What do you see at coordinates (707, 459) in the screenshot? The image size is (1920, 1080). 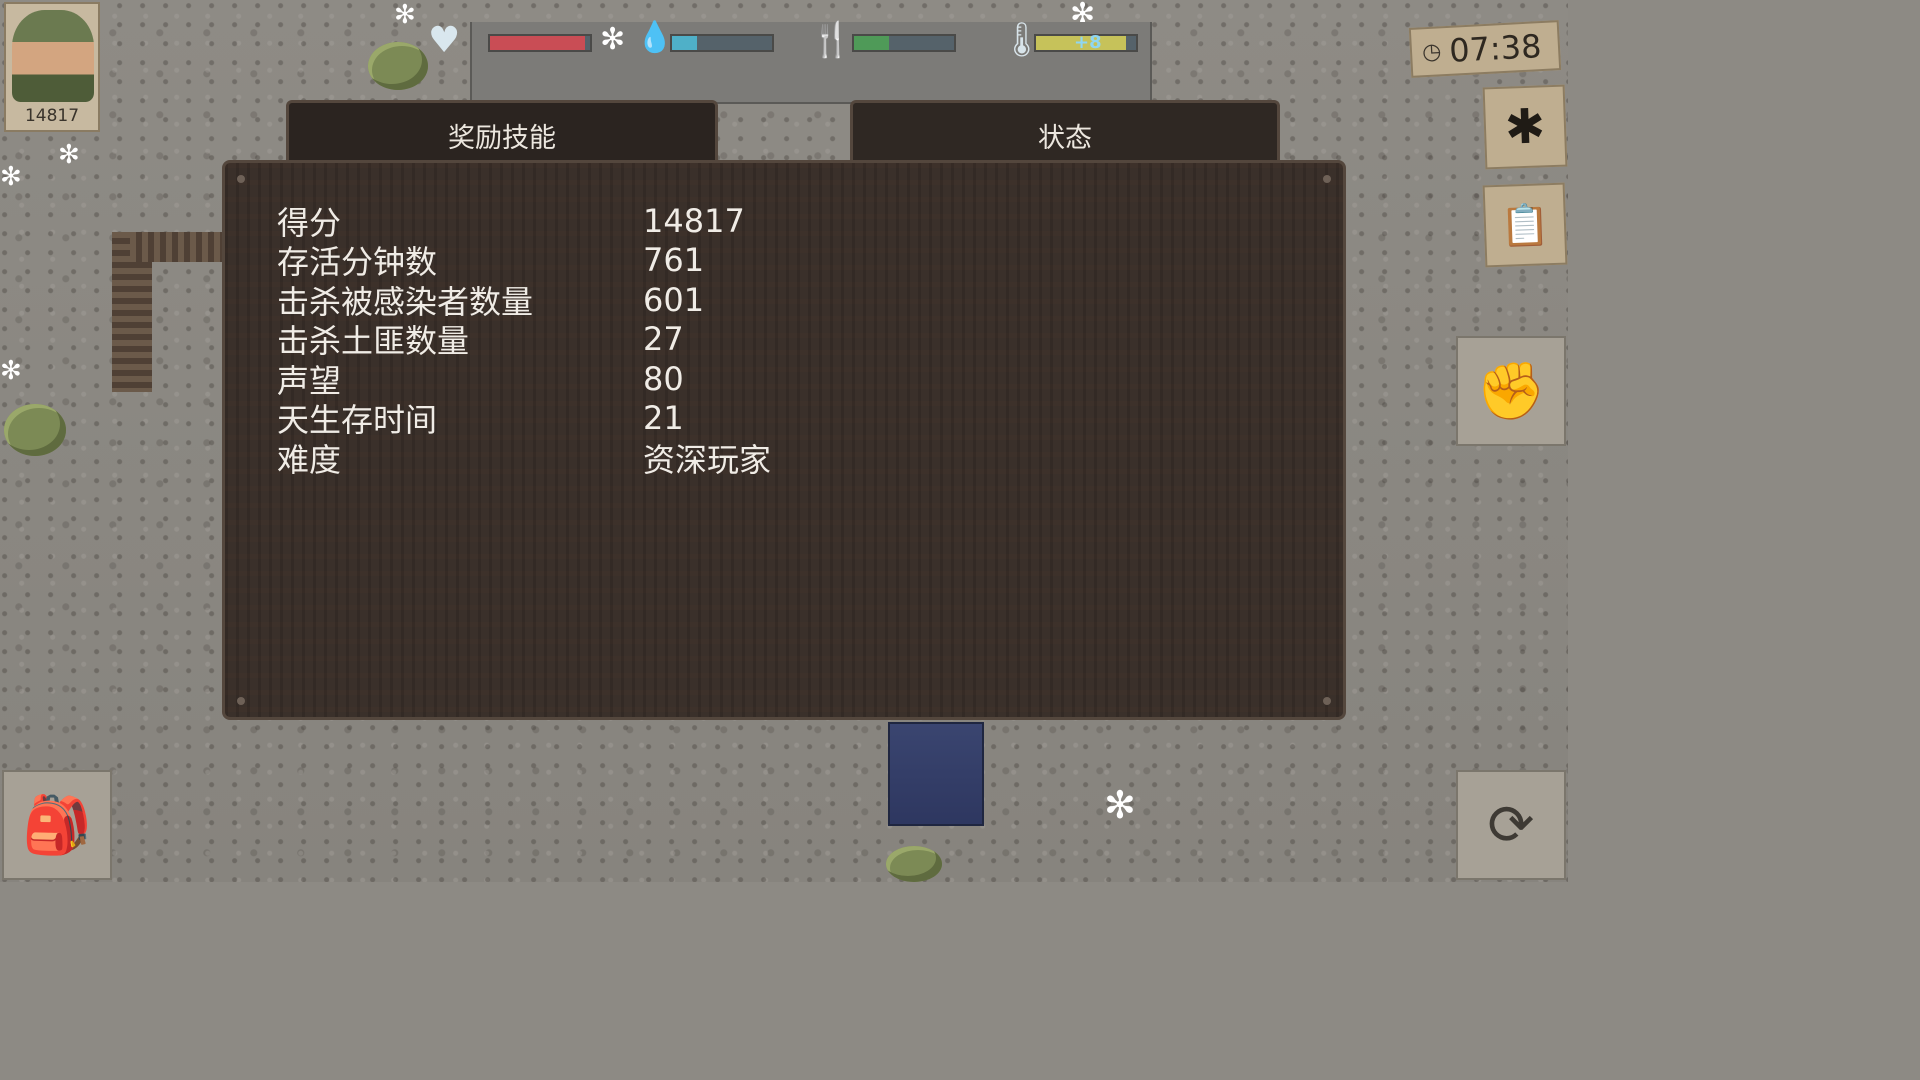 I see `stat-value: 资深玩家` at bounding box center [707, 459].